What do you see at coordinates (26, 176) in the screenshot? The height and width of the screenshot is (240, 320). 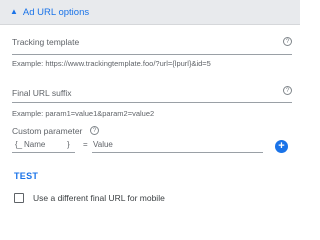 I see `test-button: TEST` at bounding box center [26, 176].